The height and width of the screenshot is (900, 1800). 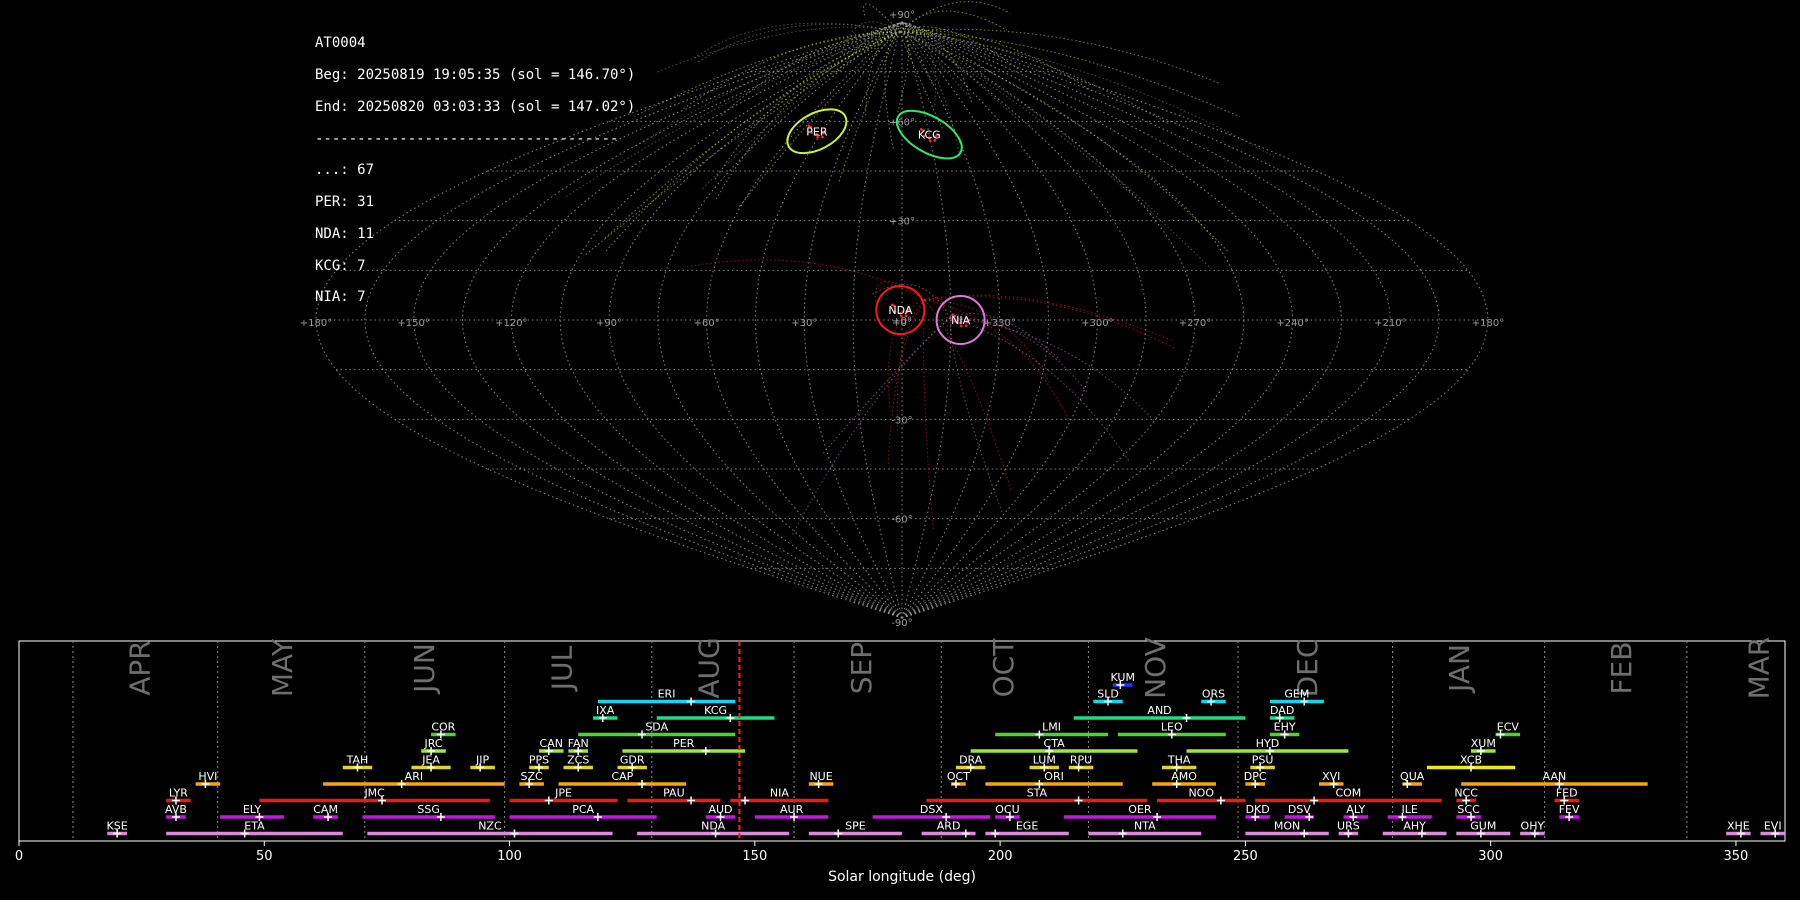 I want to click on shower-code: ILE, so click(x=1410, y=809).